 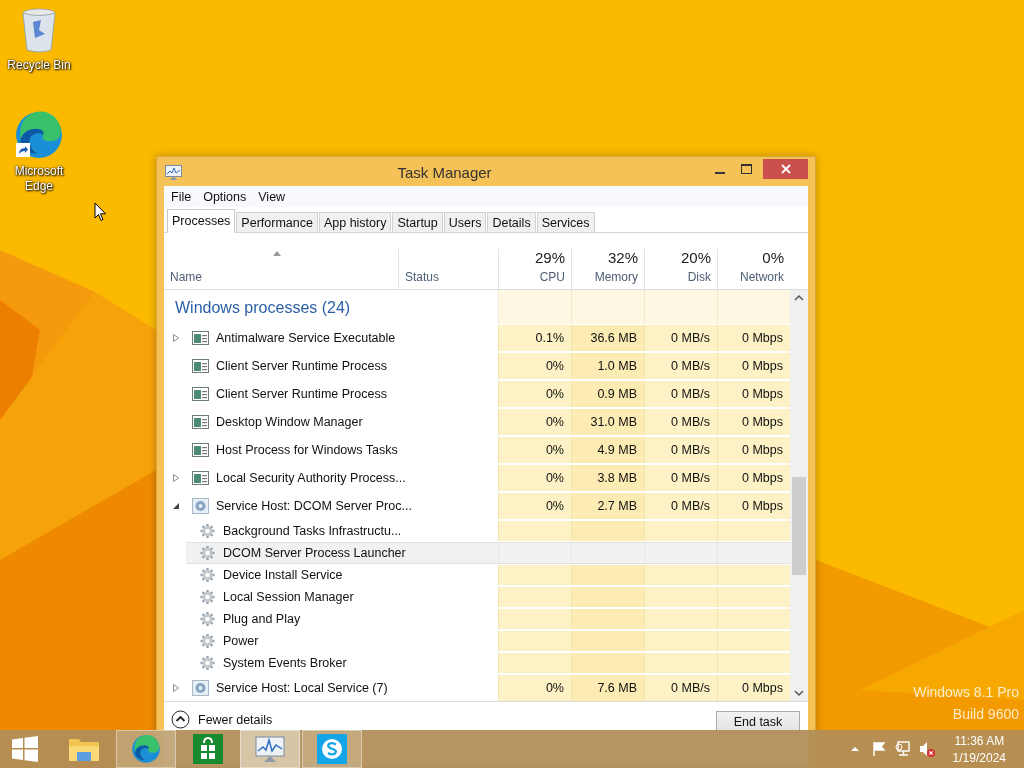 What do you see at coordinates (926, 749) in the screenshot?
I see `volume-muted-icon` at bounding box center [926, 749].